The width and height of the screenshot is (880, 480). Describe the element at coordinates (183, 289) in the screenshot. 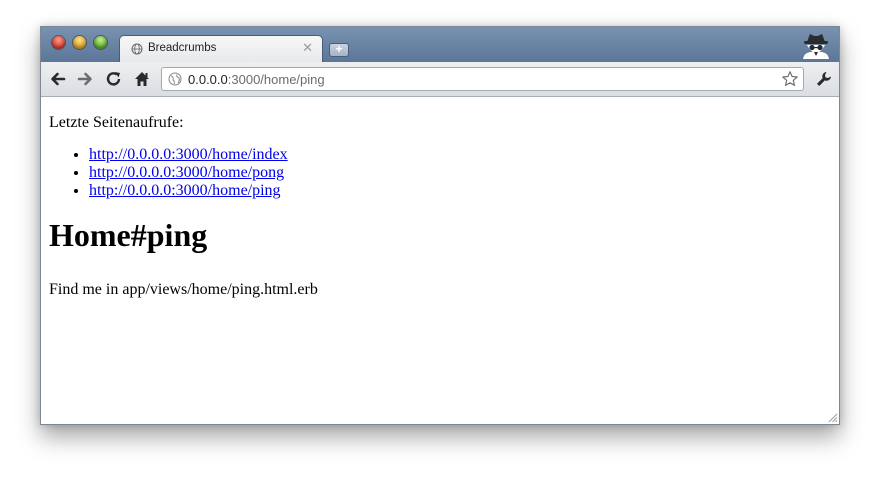

I see `template-path-note: Find me in app/views/home/ping.html.erb` at that location.